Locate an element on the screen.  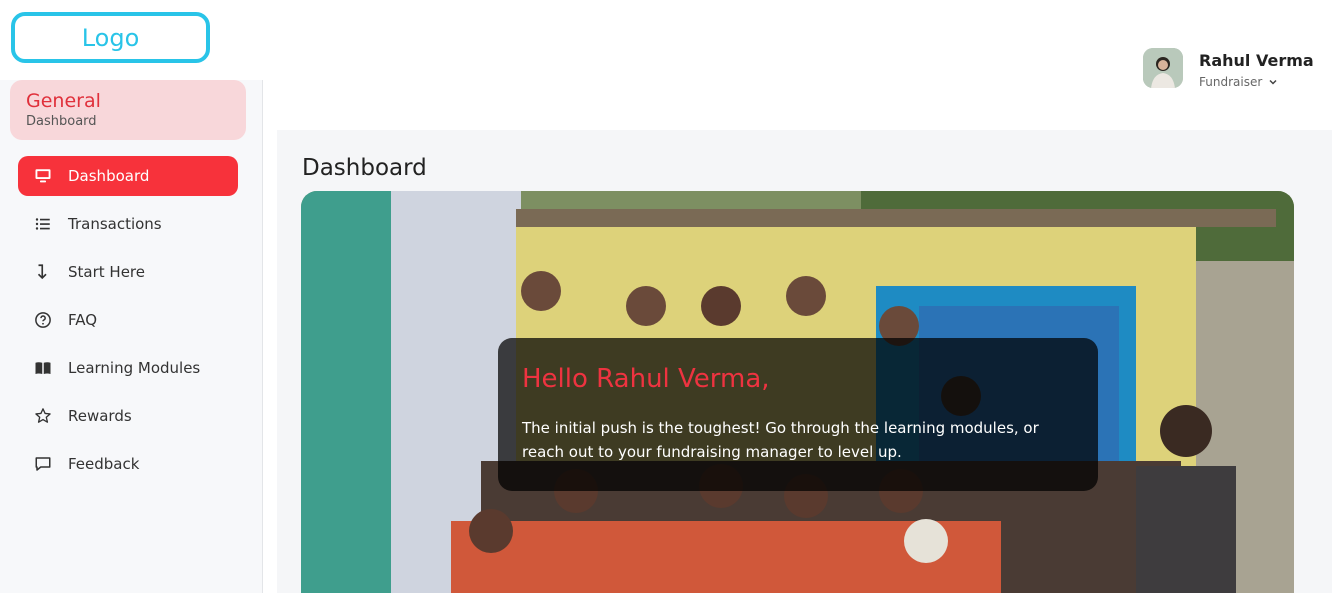
question-circle-icon is located at coordinates (43, 320).